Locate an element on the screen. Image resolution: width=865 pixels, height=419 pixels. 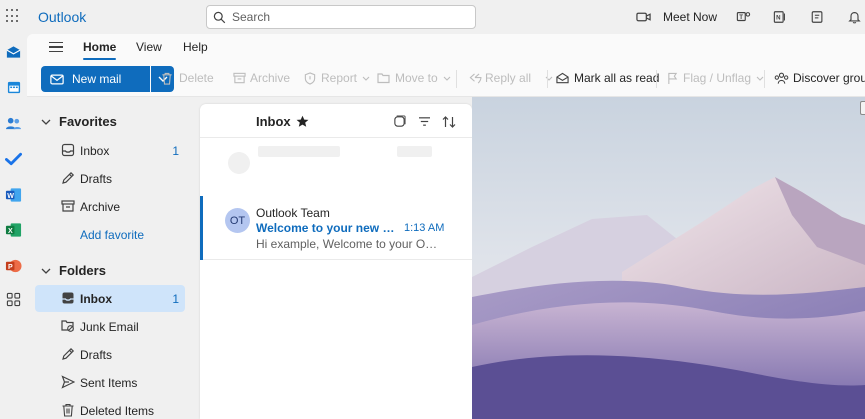
delete-button: Delete is located at coordinates (187, 78).